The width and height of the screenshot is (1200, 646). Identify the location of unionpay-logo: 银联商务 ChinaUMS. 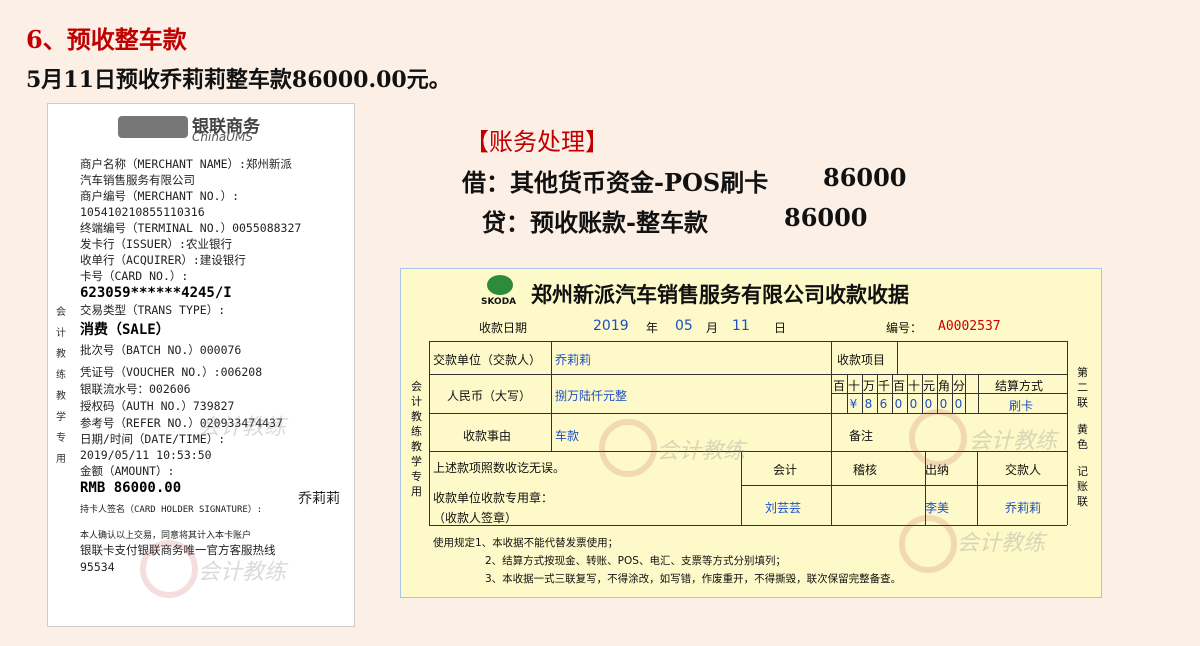
(203, 128).